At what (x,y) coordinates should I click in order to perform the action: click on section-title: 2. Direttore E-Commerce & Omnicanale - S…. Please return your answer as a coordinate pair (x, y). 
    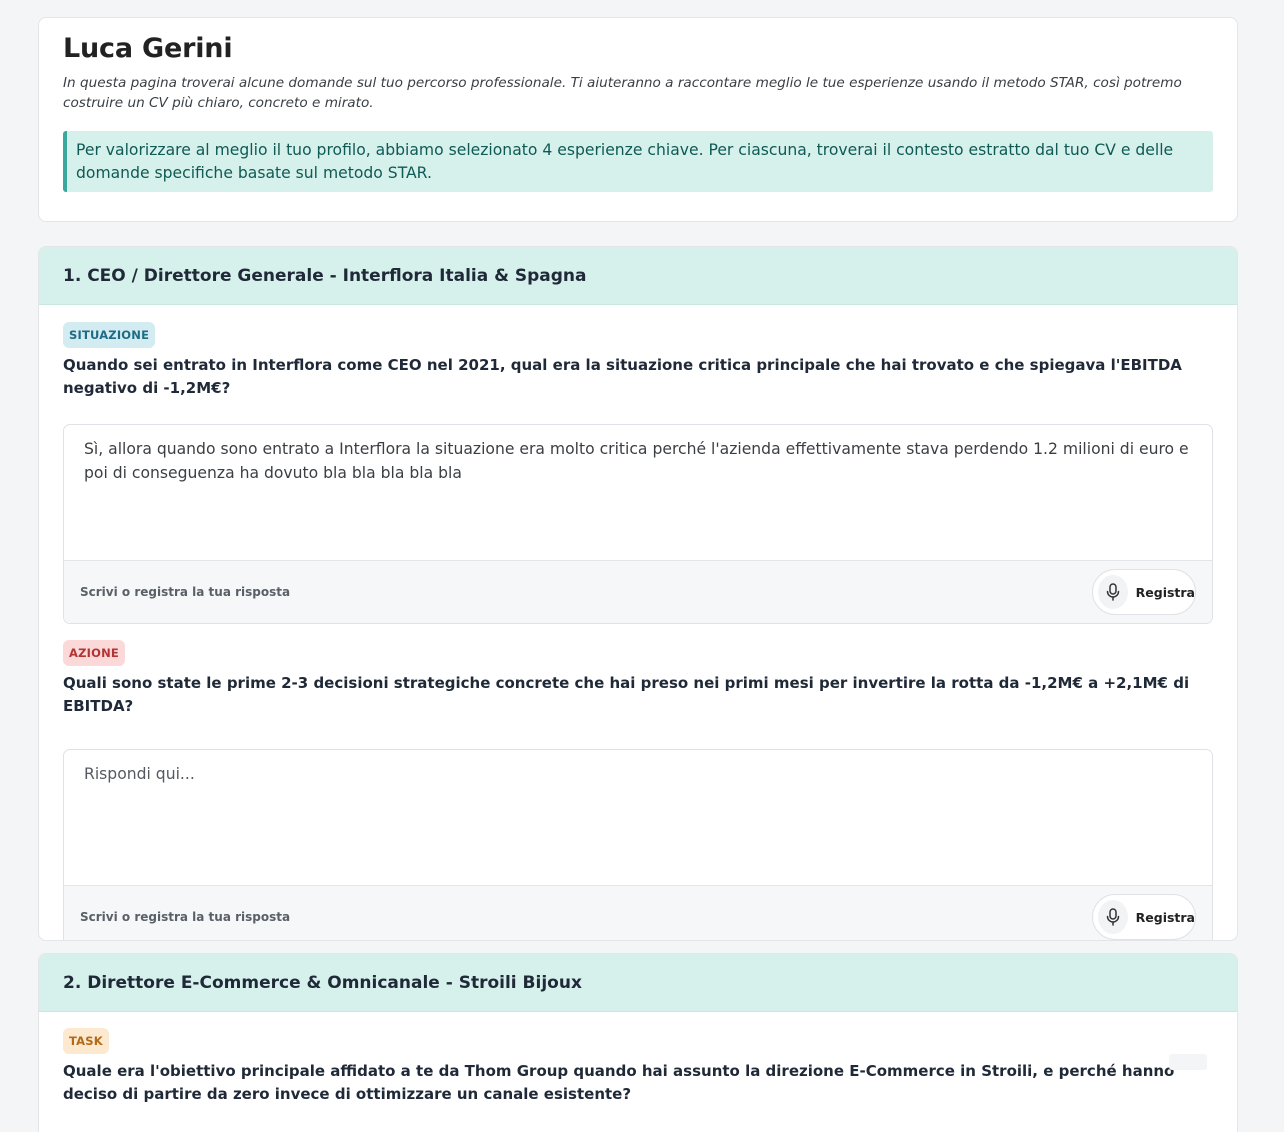
    Looking at the image, I should click on (322, 982).